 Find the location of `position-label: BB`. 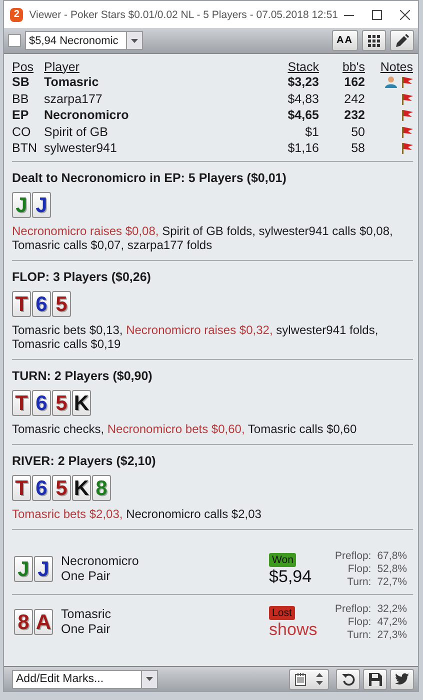

position-label: BB is located at coordinates (20, 99).